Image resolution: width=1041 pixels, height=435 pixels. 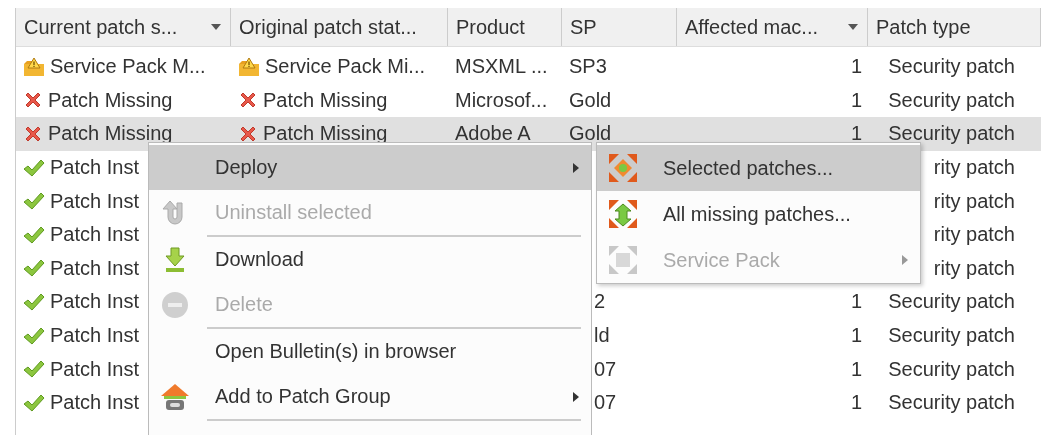 What do you see at coordinates (588, 67) in the screenshot?
I see `table-cell: SP3` at bounding box center [588, 67].